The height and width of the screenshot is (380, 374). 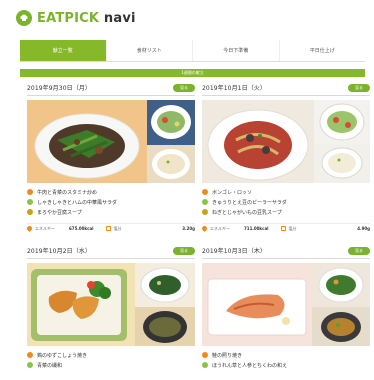 What do you see at coordinates (50, 365) in the screenshot?
I see `menu-item-label: 青菜の磯和` at bounding box center [50, 365].